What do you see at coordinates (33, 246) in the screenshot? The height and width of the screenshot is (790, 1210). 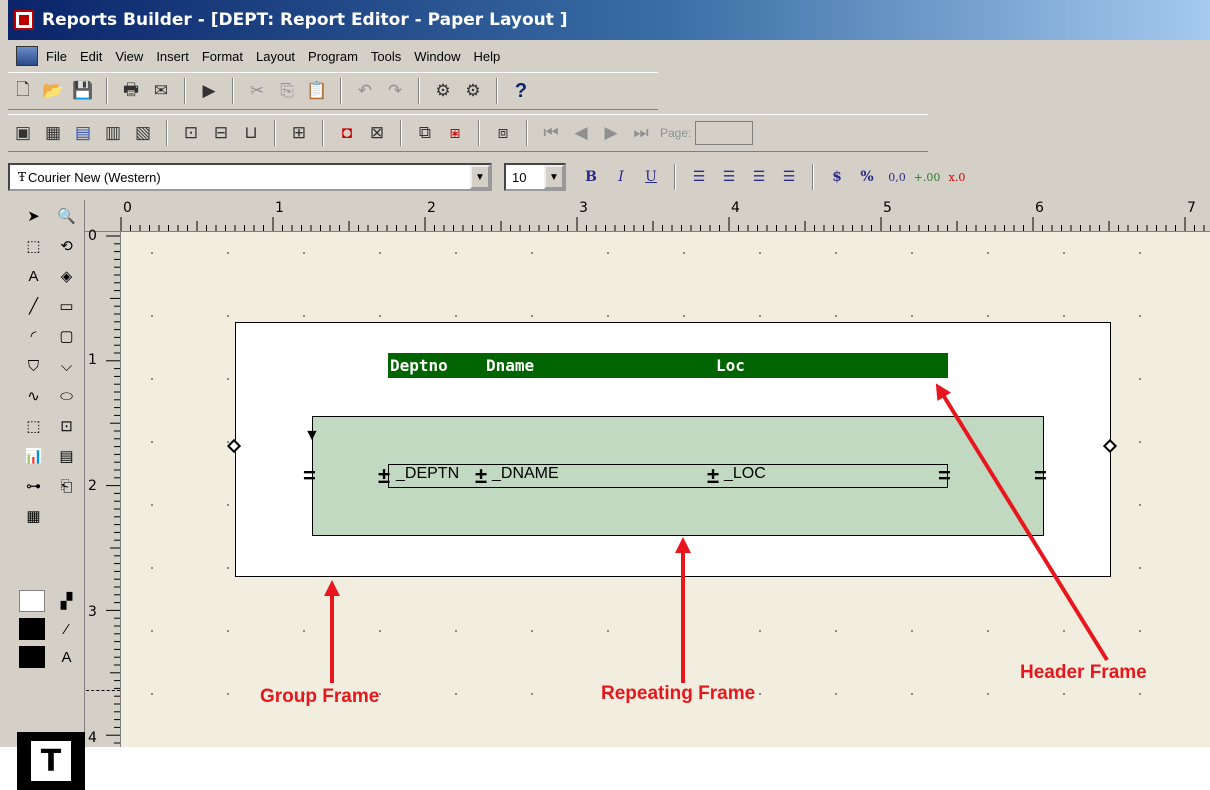 I see `frame-select-icon: ⬚` at bounding box center [33, 246].